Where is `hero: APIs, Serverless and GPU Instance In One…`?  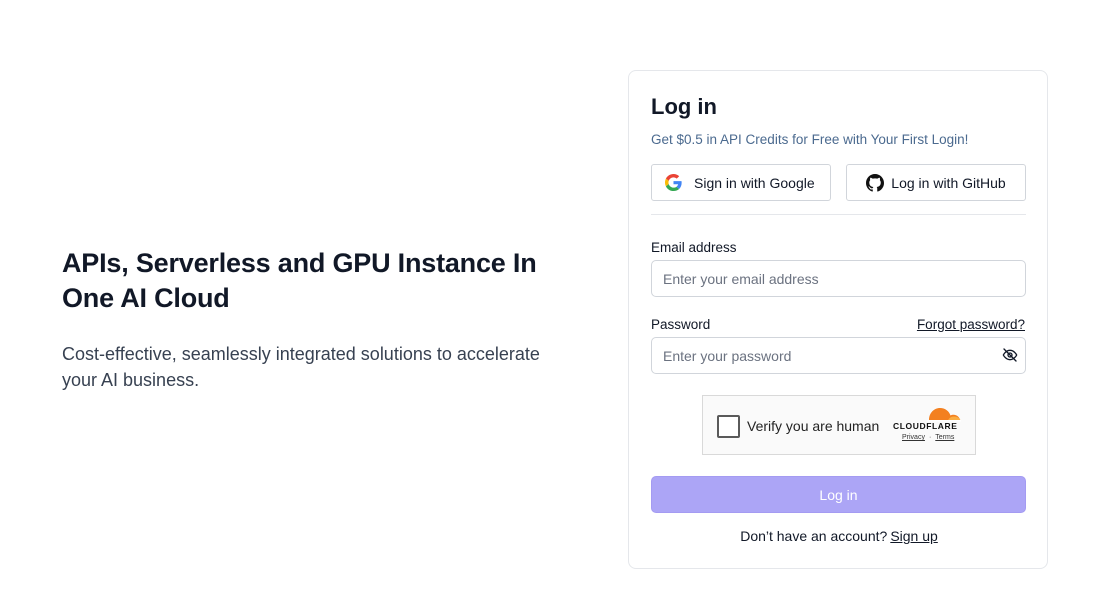 hero: APIs, Serverless and GPU Instance In One… is located at coordinates (312, 319).